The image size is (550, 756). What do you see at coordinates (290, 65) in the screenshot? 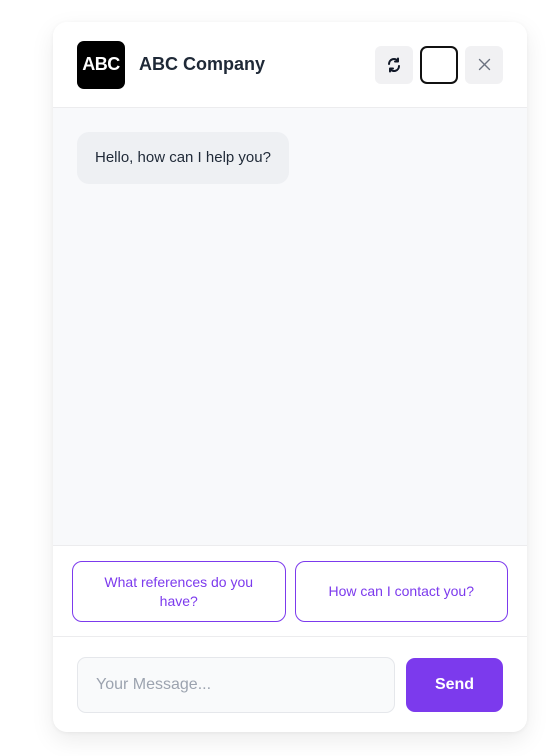
I see `chat-header: ABC ABC Company` at bounding box center [290, 65].